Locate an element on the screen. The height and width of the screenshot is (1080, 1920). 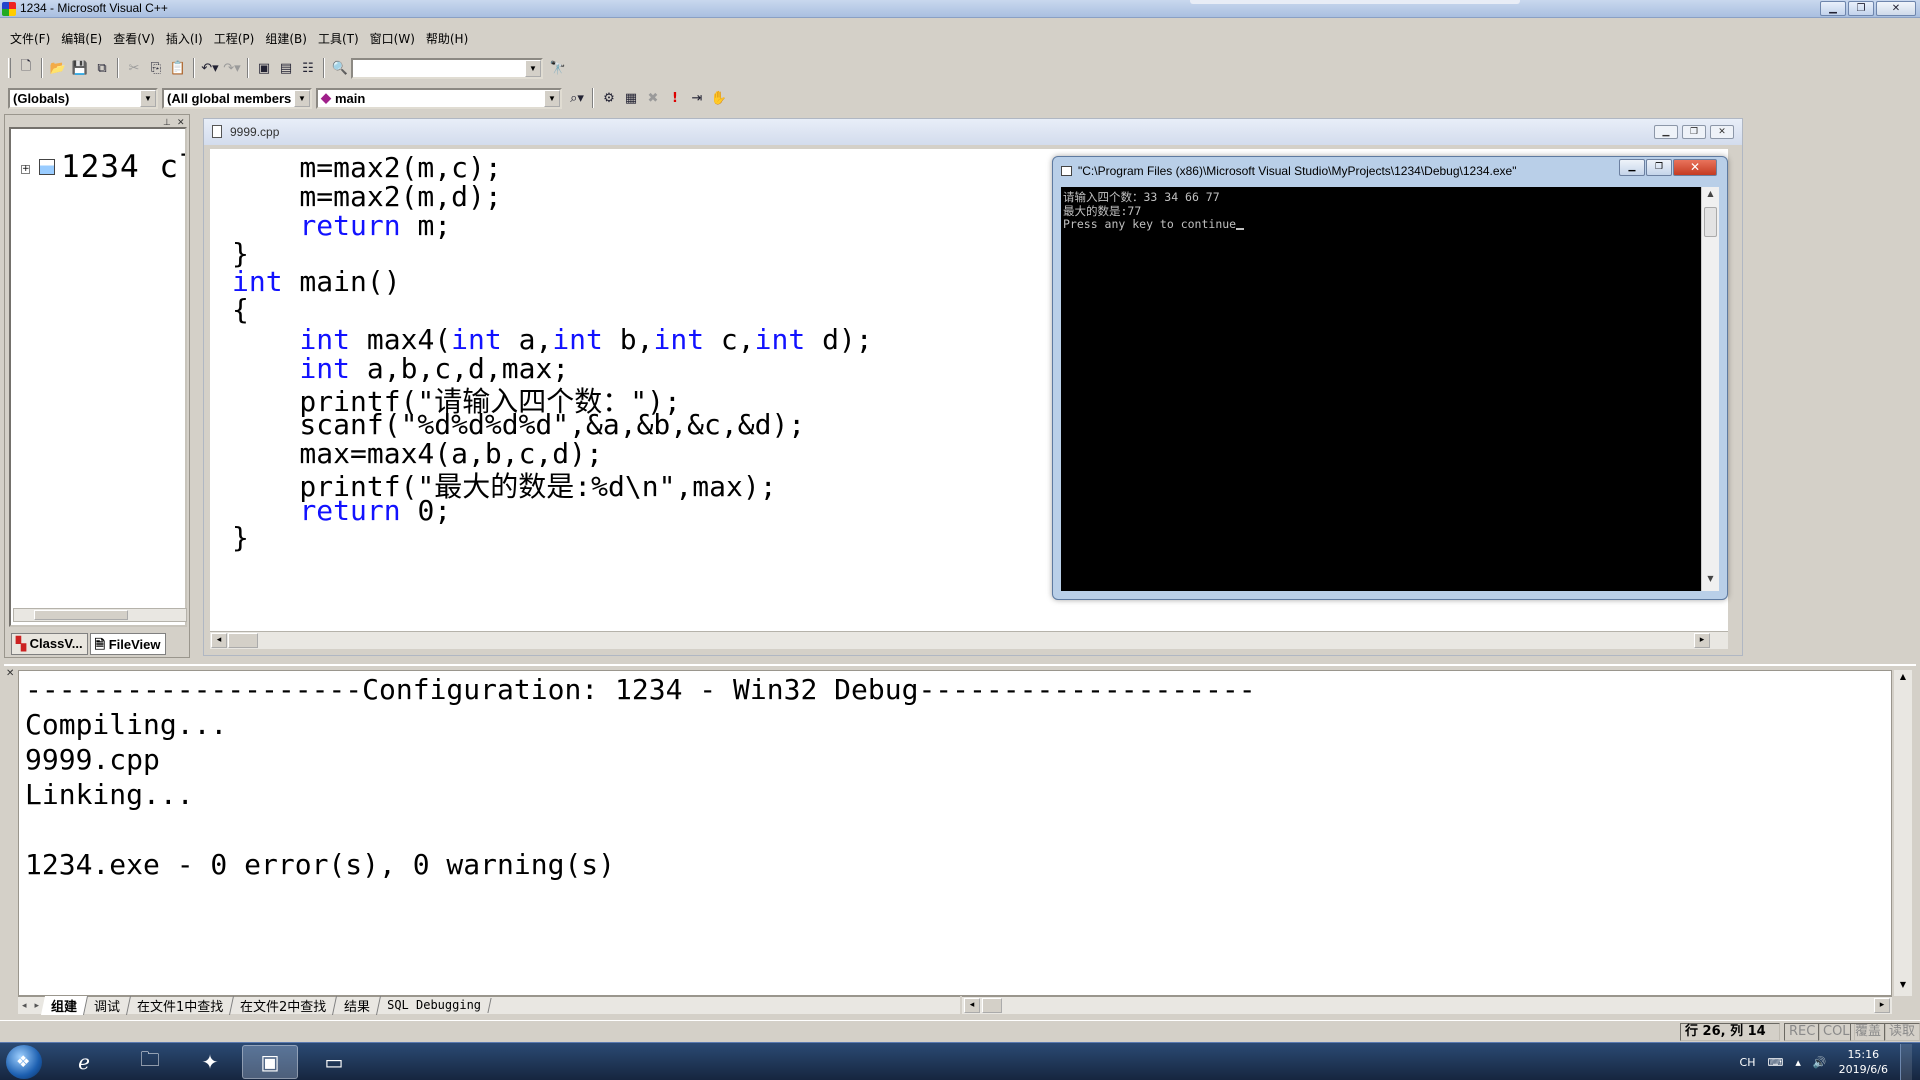
tab-find-in-files-1: 在文件1中查找 is located at coordinates (181, 1005).